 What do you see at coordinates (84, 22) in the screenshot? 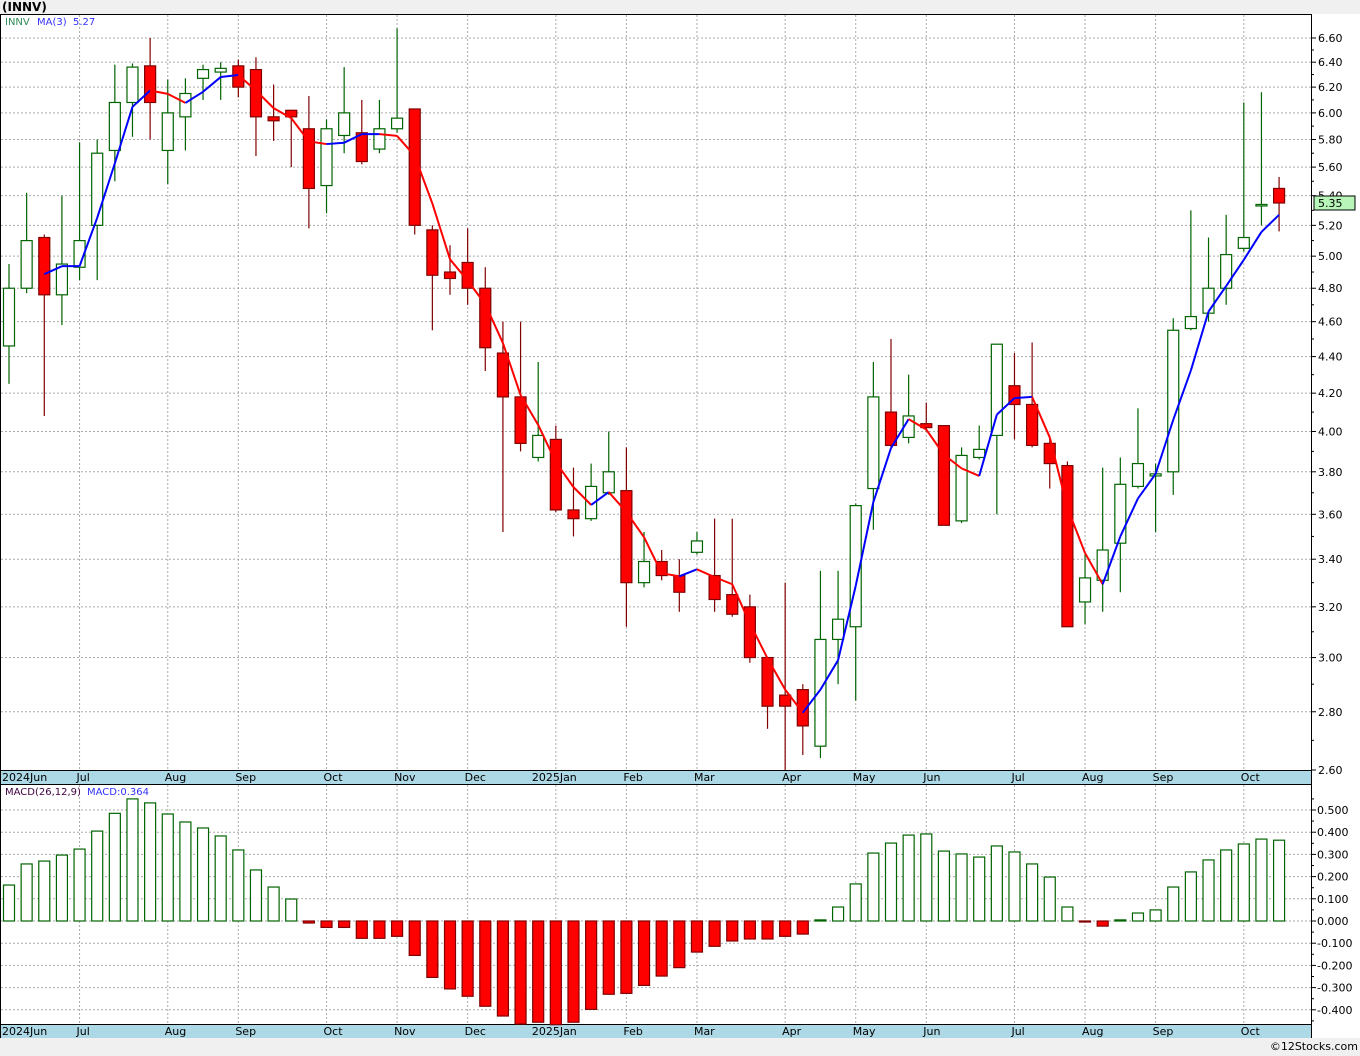
I see `legend-ma-value: 5.27` at bounding box center [84, 22].